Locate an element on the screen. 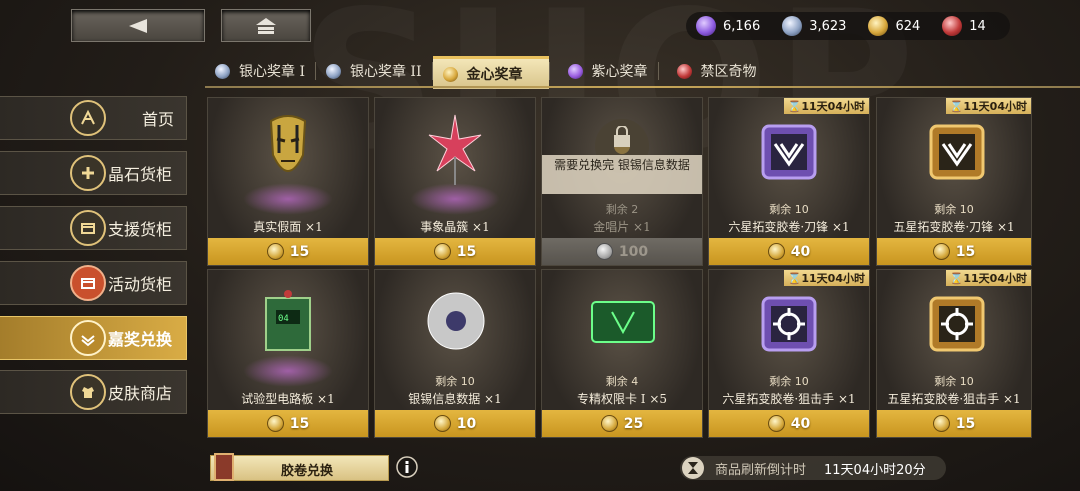 This screenshot has height=491, width=1080. item-price: 25 is located at coordinates (633, 423).